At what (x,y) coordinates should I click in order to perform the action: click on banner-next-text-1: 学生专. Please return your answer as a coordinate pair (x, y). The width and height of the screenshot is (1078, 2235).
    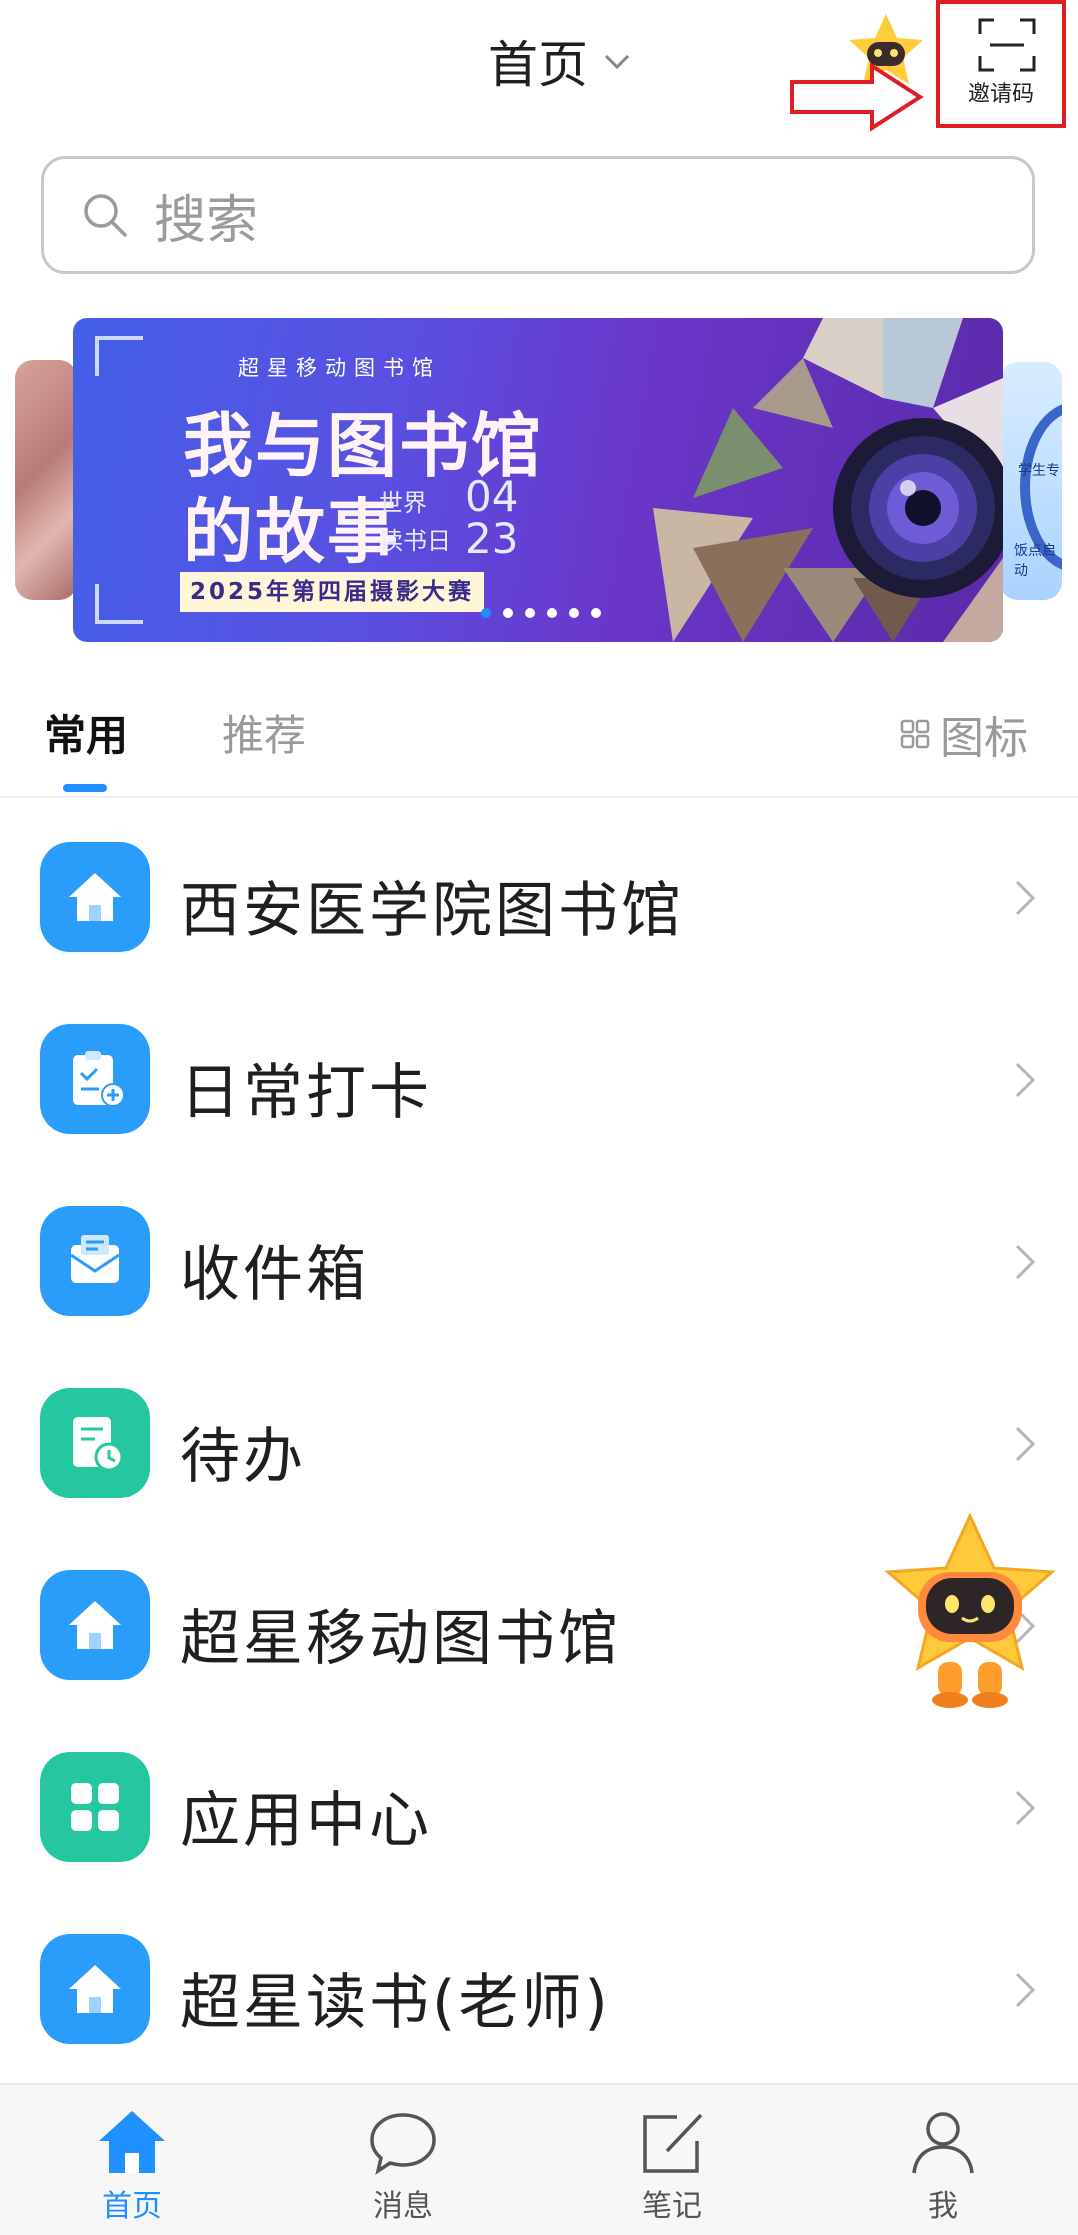
    Looking at the image, I should click on (1039, 471).